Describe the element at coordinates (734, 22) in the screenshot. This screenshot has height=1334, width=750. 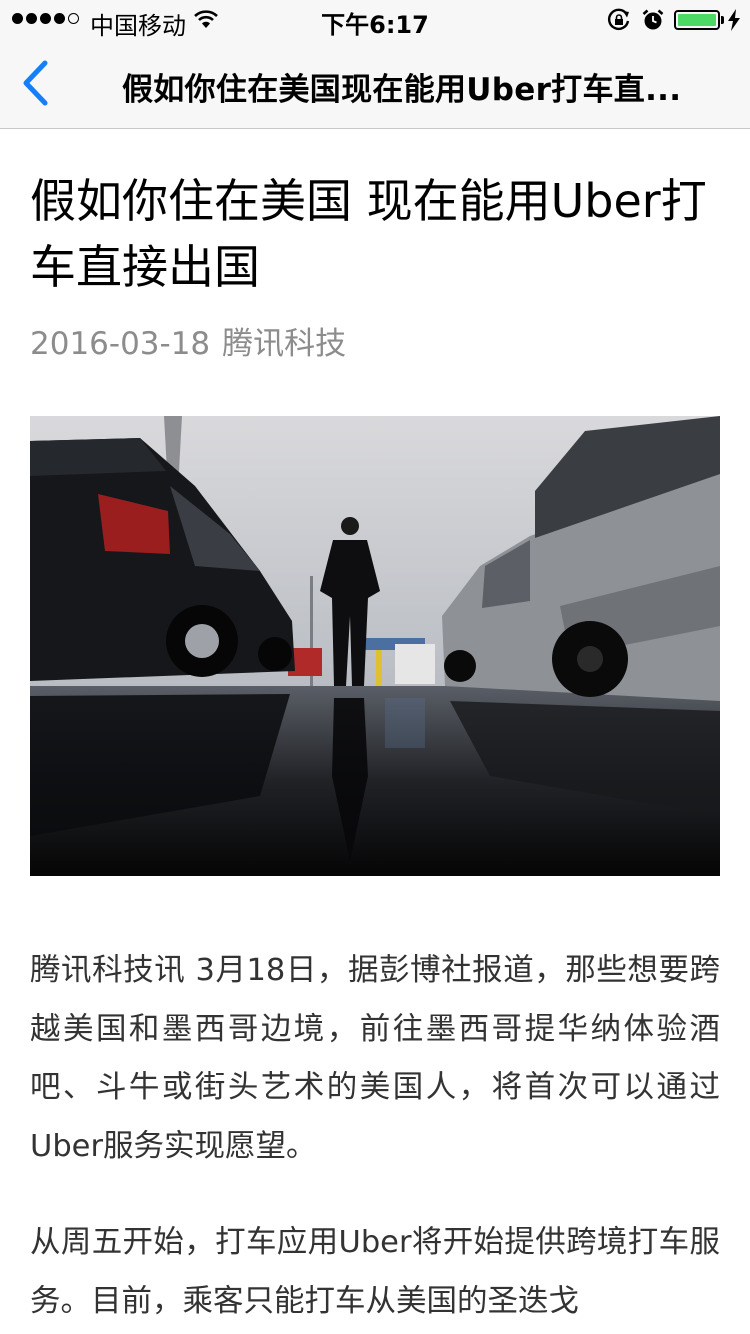
I see `charging-bolt-icon` at that location.